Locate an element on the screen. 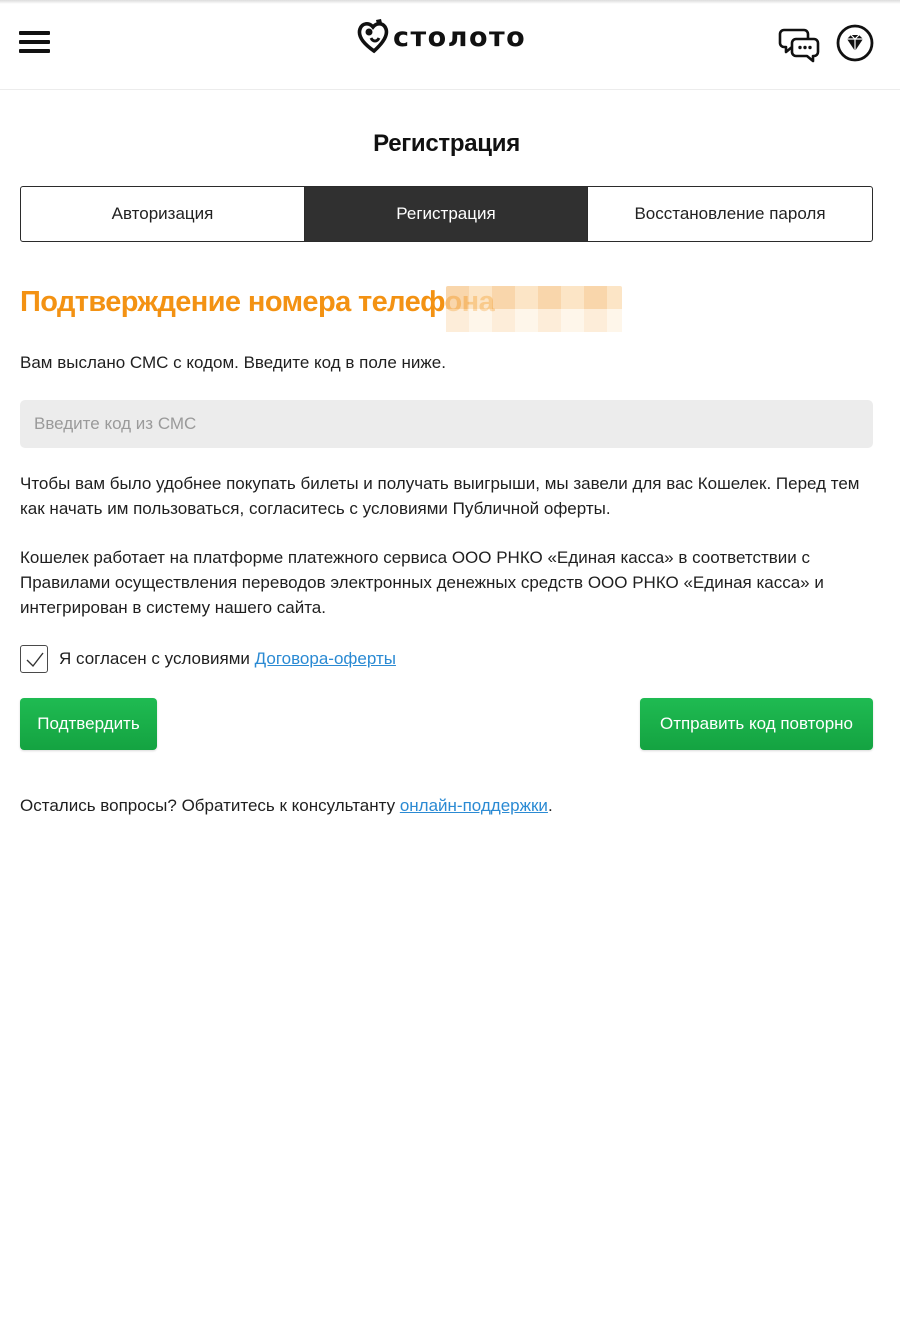  sms-code-input is located at coordinates (446, 424).